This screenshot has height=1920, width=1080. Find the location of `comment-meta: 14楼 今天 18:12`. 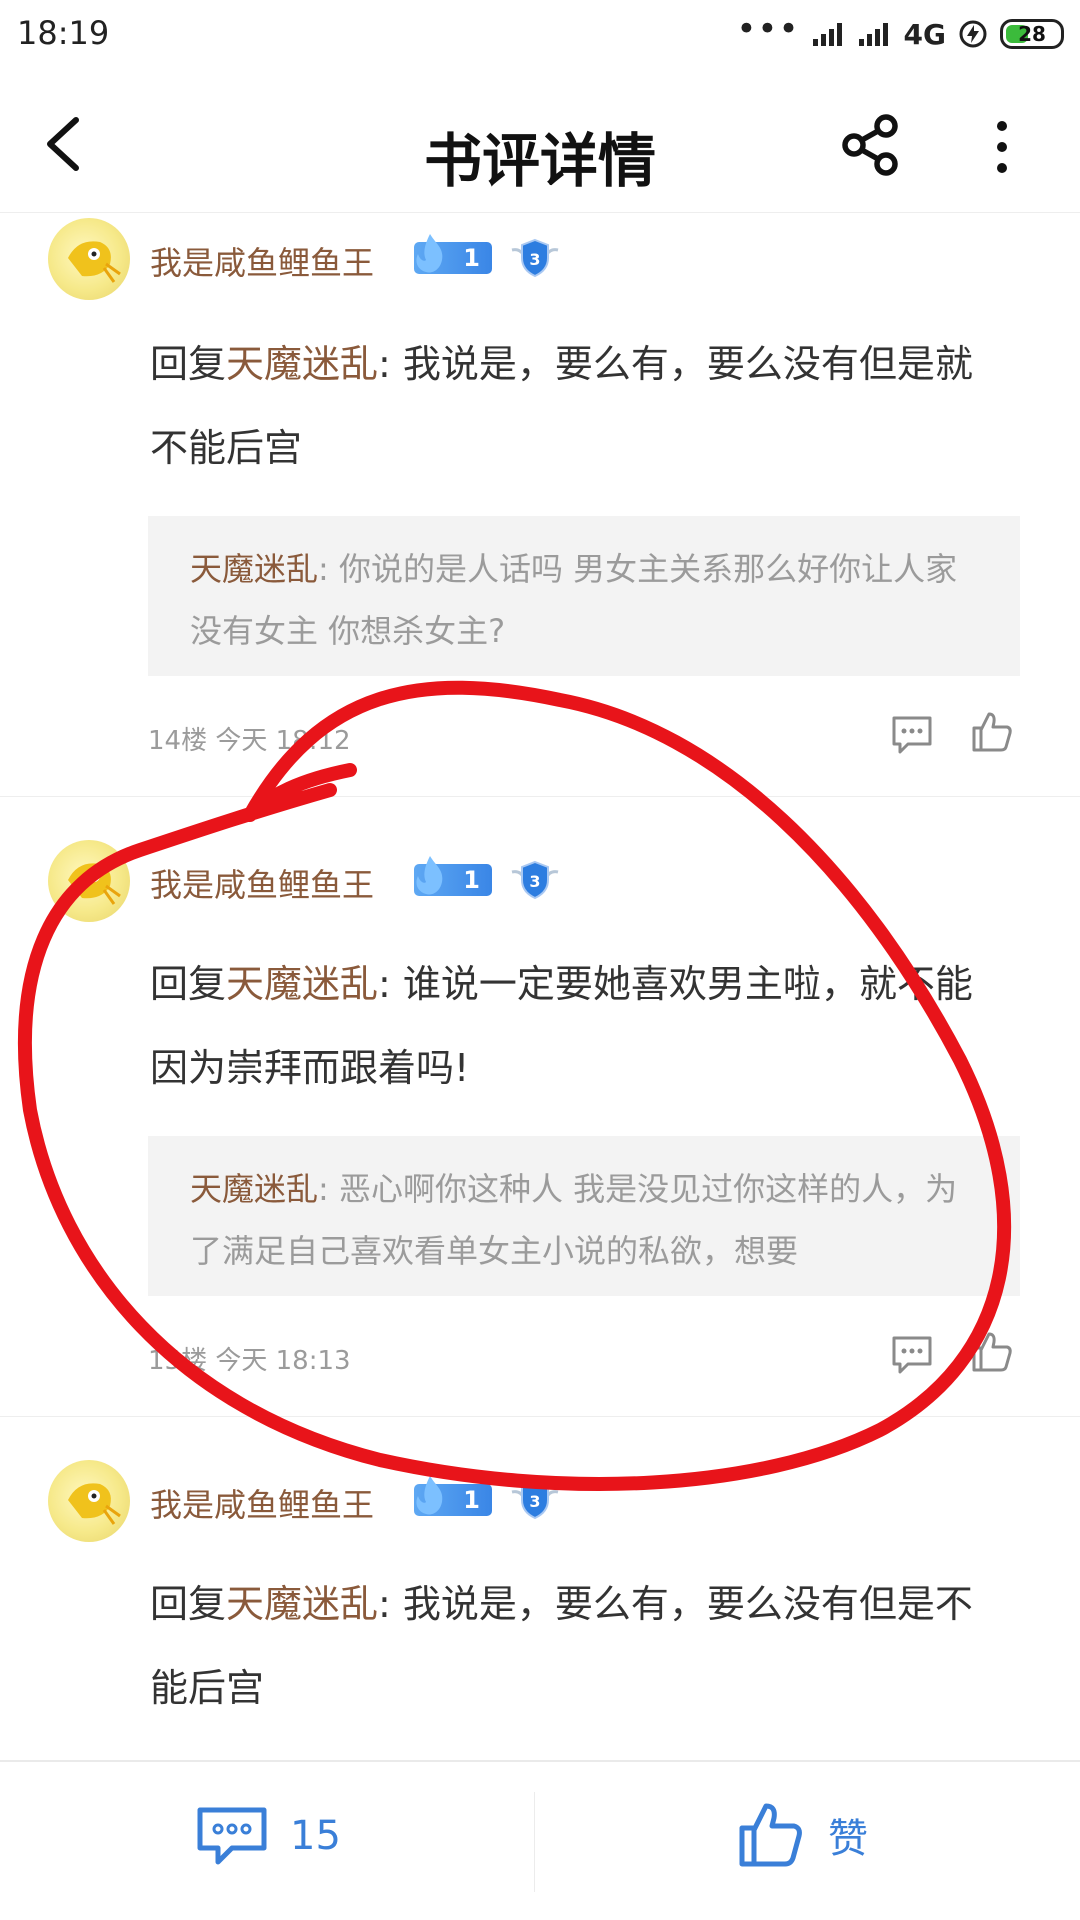

comment-meta: 14楼 今天 18:12 is located at coordinates (249, 741).